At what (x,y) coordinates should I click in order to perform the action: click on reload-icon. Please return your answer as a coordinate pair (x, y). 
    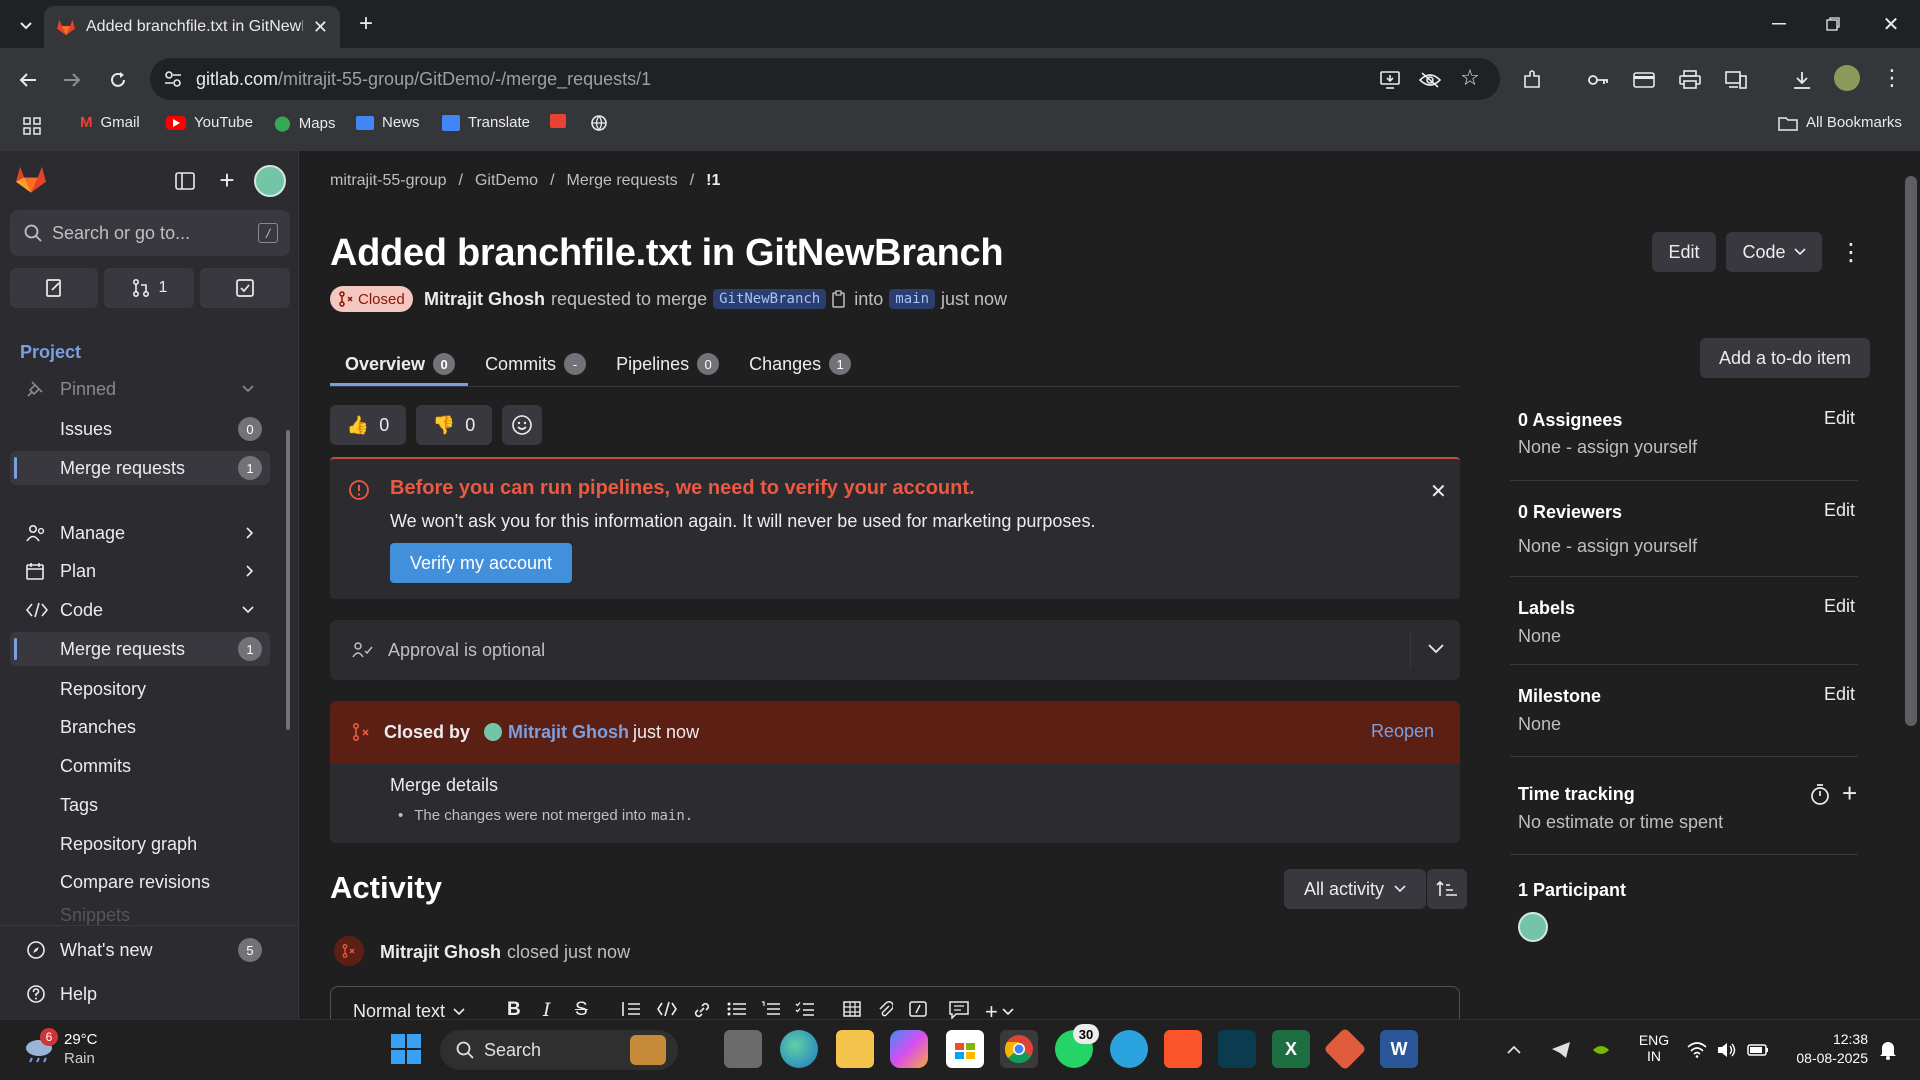
    Looking at the image, I should click on (118, 80).